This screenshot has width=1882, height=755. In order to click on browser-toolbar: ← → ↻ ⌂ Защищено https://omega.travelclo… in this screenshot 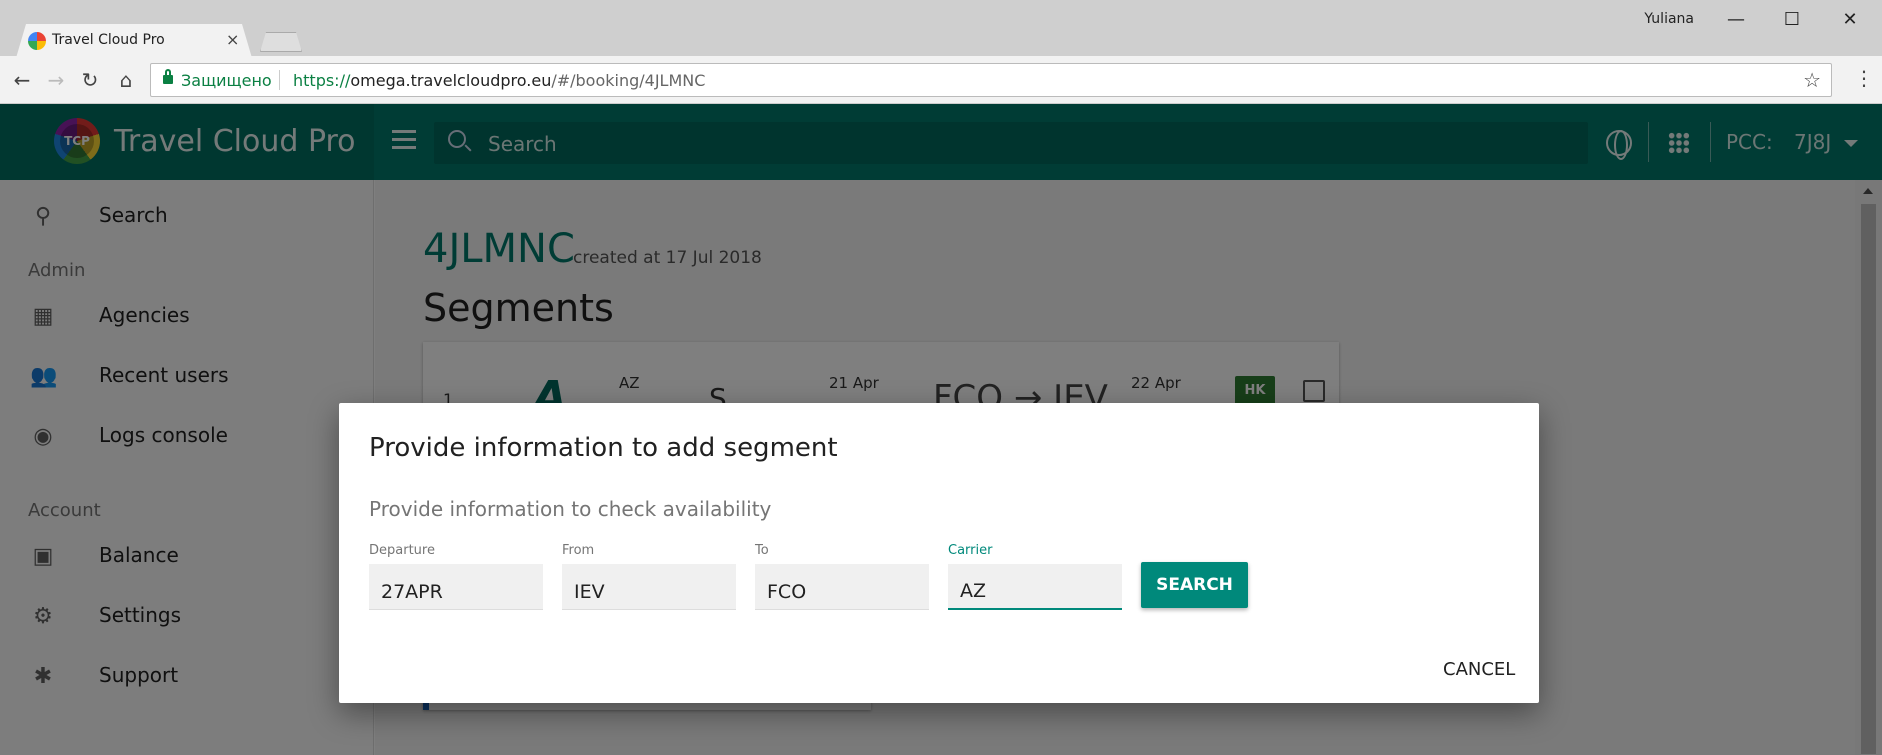, I will do `click(941, 80)`.